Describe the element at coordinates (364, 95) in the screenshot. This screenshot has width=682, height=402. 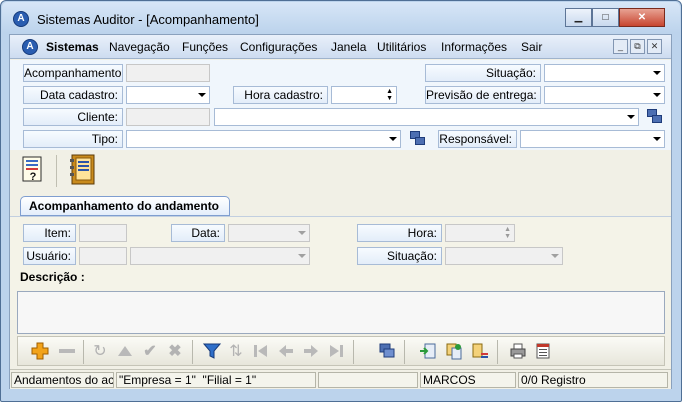
I see `hora-cadastro-spinner: ▲ ▼` at that location.